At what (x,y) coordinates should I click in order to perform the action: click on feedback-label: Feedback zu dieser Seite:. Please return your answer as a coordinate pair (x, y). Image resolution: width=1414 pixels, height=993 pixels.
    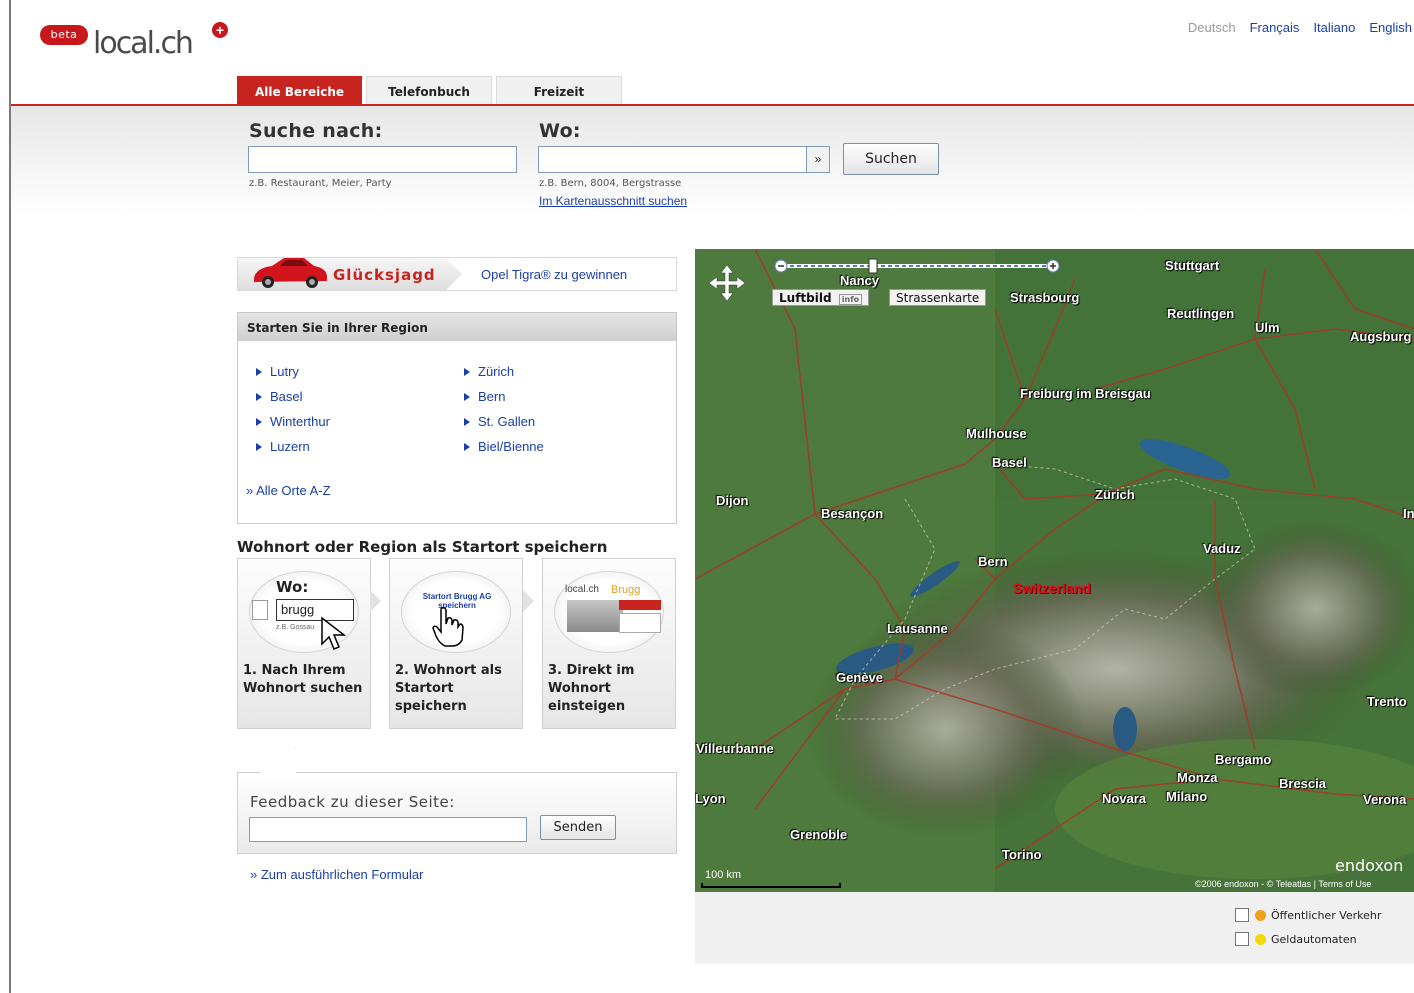
    Looking at the image, I should click on (352, 802).